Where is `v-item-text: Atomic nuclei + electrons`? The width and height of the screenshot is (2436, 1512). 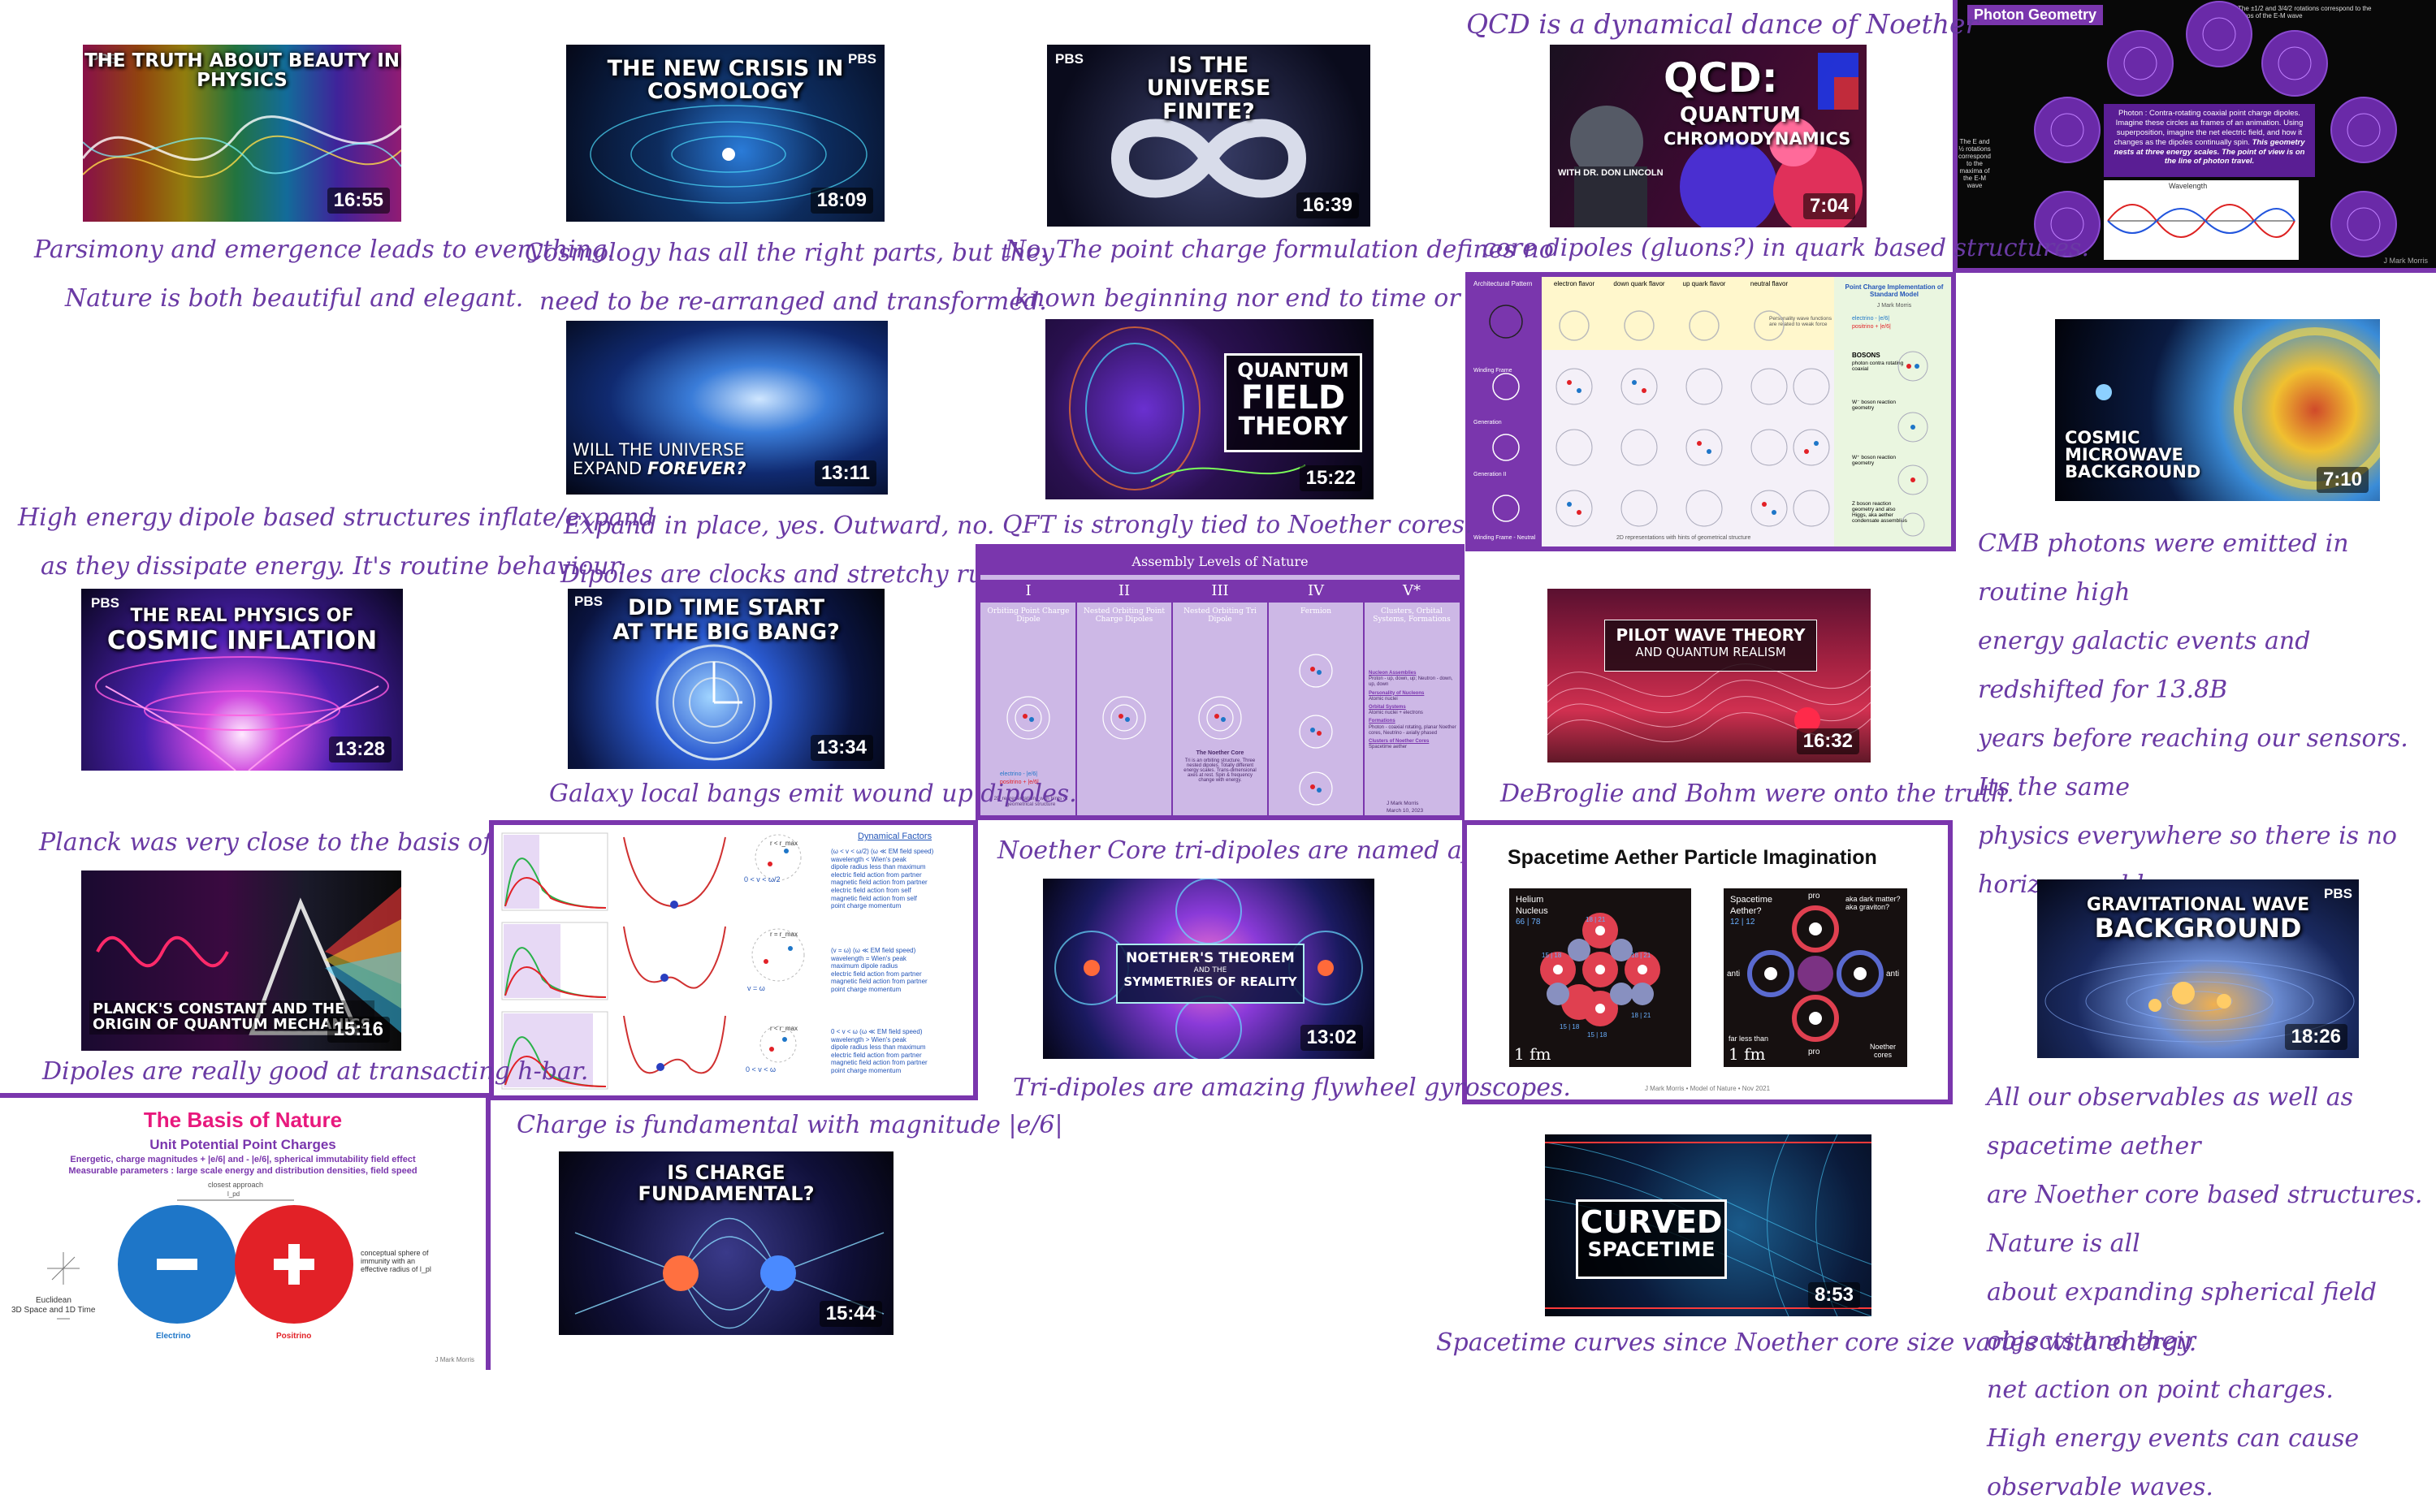
v-item-text: Atomic nuclei + electrons is located at coordinates (1396, 713).